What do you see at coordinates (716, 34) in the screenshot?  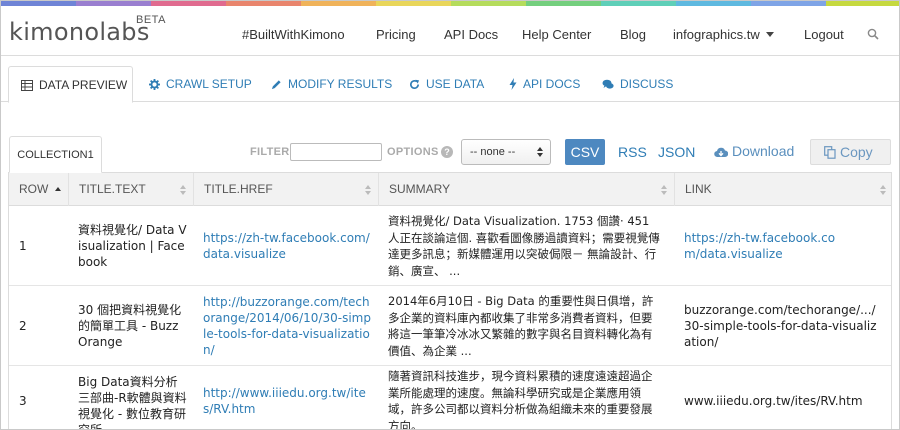 I see `account-name: infographics.tw` at bounding box center [716, 34].